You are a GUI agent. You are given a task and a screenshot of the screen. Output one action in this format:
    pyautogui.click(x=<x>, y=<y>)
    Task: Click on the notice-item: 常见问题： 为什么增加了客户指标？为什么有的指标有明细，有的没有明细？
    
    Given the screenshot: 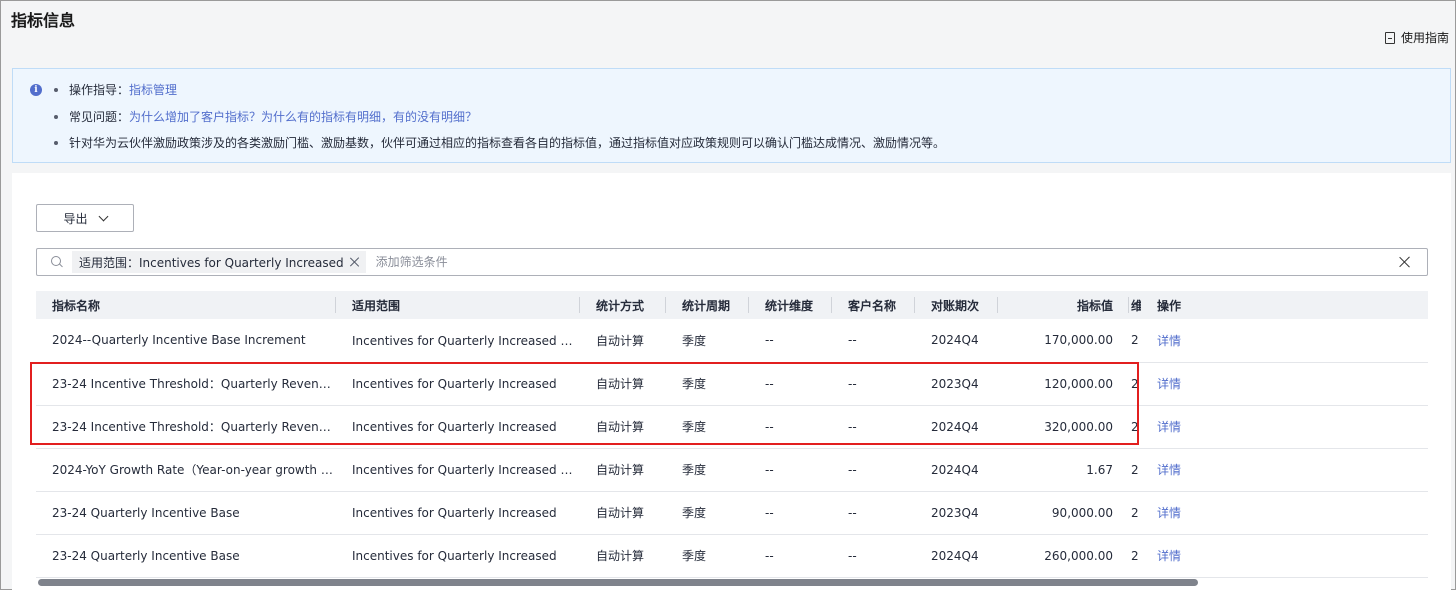 What is the action you would take?
    pyautogui.click(x=499, y=121)
    